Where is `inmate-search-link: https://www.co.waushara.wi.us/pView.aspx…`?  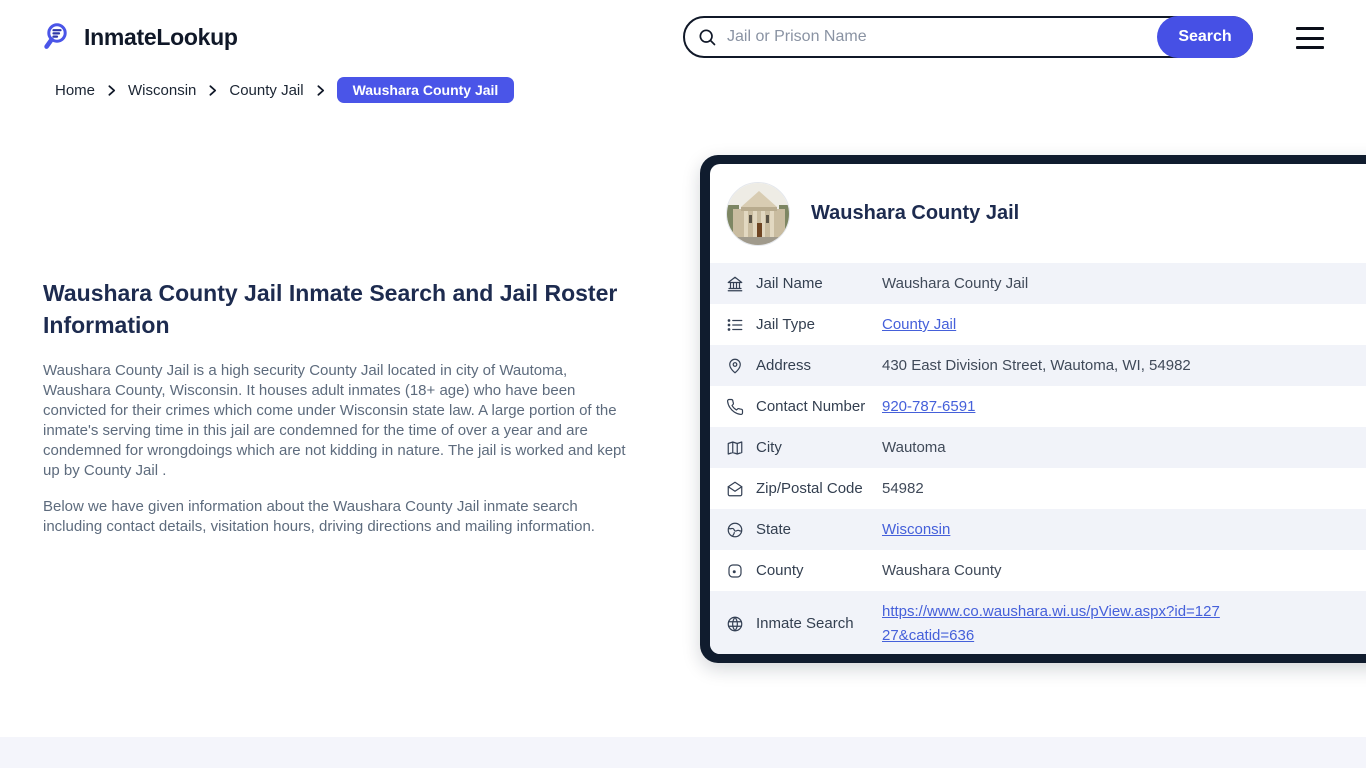 inmate-search-link: https://www.co.waushara.wi.us/pView.aspx… is located at coordinates (1054, 624).